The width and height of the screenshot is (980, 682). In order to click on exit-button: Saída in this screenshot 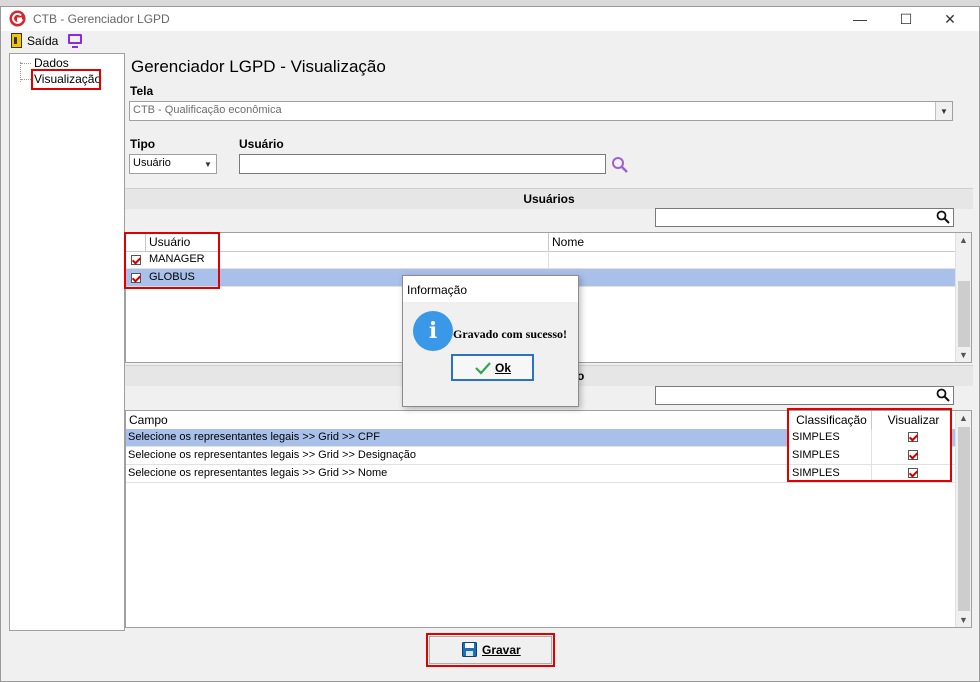, I will do `click(42, 41)`.